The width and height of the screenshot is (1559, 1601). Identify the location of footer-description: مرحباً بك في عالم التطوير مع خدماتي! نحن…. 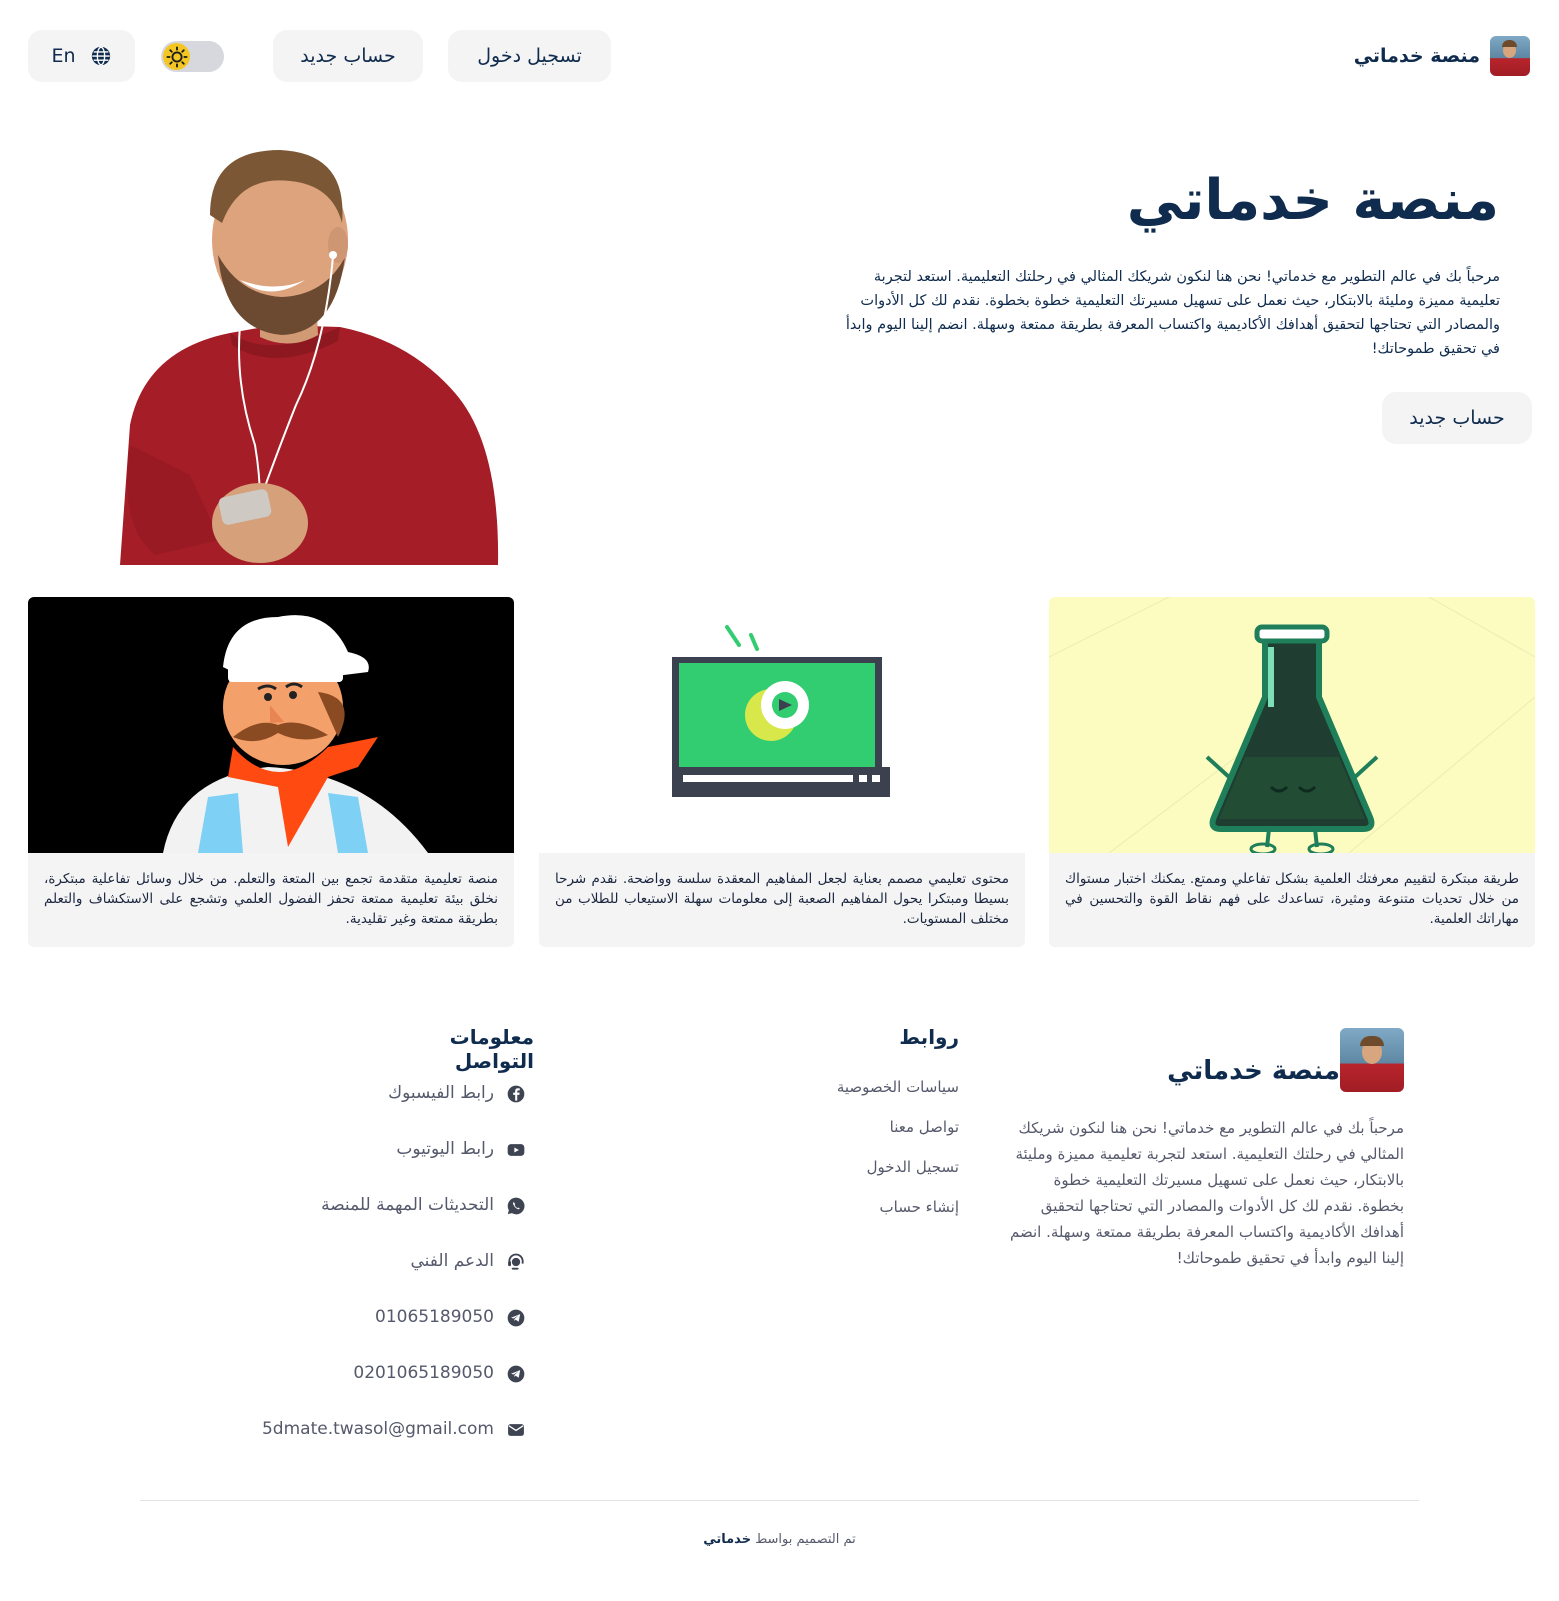
(1206, 1193).